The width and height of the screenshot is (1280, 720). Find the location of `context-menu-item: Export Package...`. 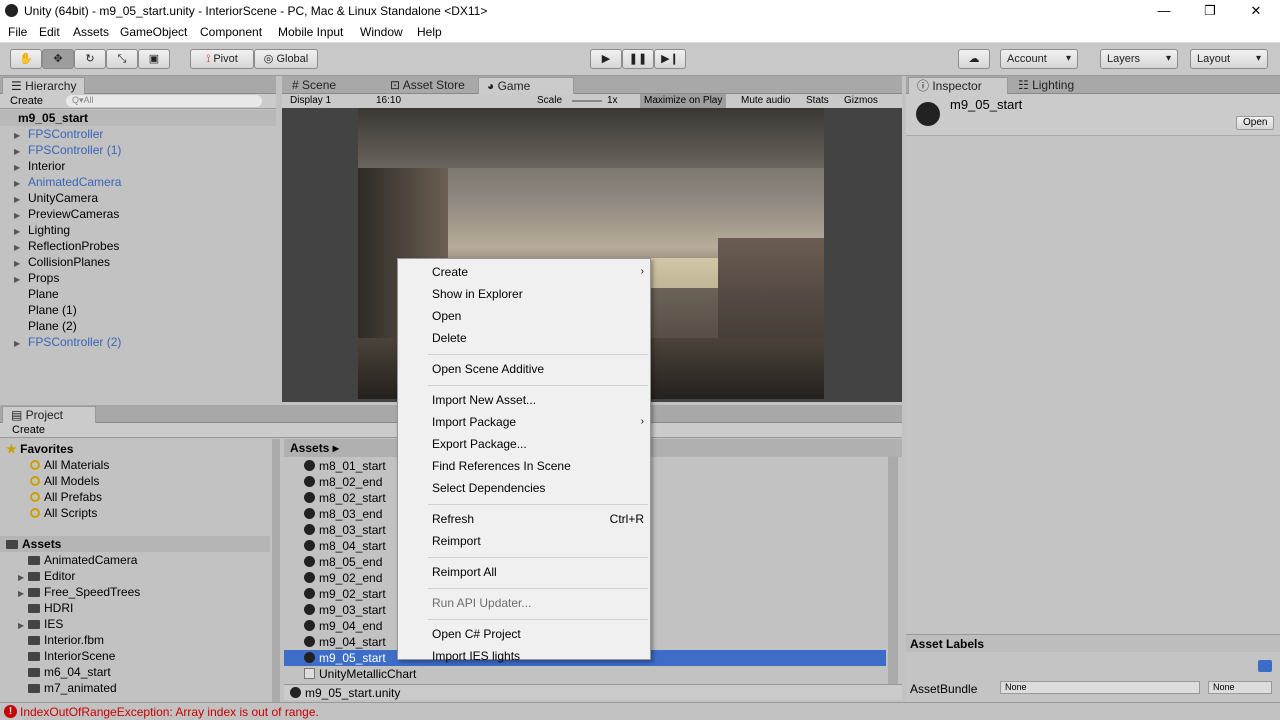

context-menu-item: Export Package... is located at coordinates (539, 444).